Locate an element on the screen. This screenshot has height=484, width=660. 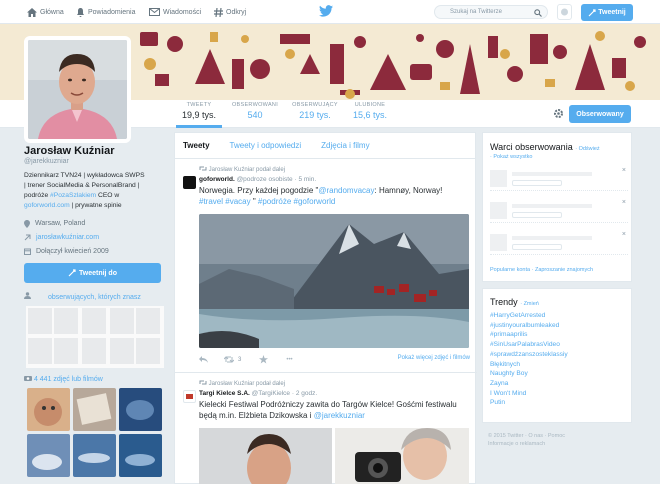
profile-website: jarosławkuźniar.com is located at coordinates (94, 237).